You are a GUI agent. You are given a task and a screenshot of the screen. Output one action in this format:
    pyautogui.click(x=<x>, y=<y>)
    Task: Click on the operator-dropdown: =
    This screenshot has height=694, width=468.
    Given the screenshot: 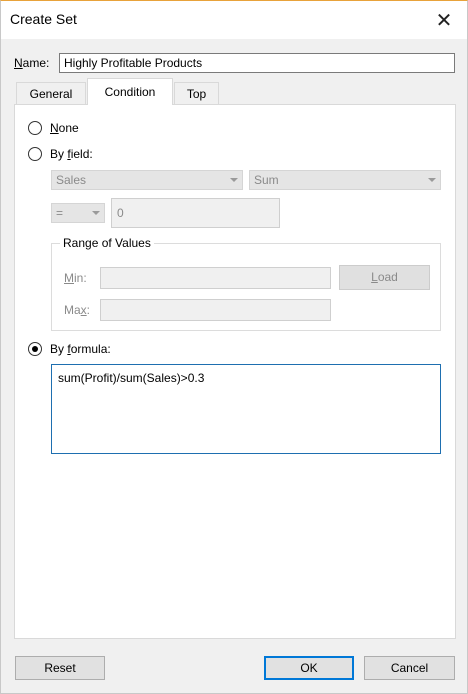 What is the action you would take?
    pyautogui.click(x=78, y=213)
    